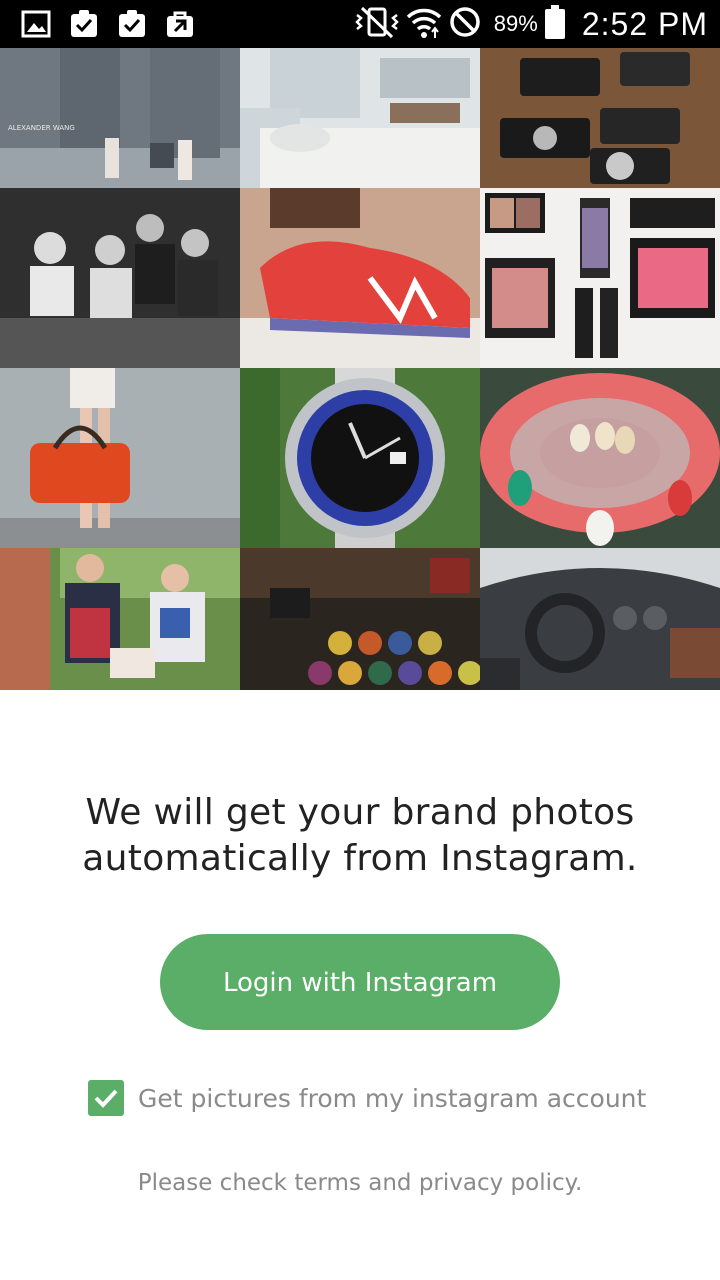 This screenshot has height=1280, width=720. Describe the element at coordinates (360, 619) in the screenshot. I see `coffee-capsules-photo` at that location.